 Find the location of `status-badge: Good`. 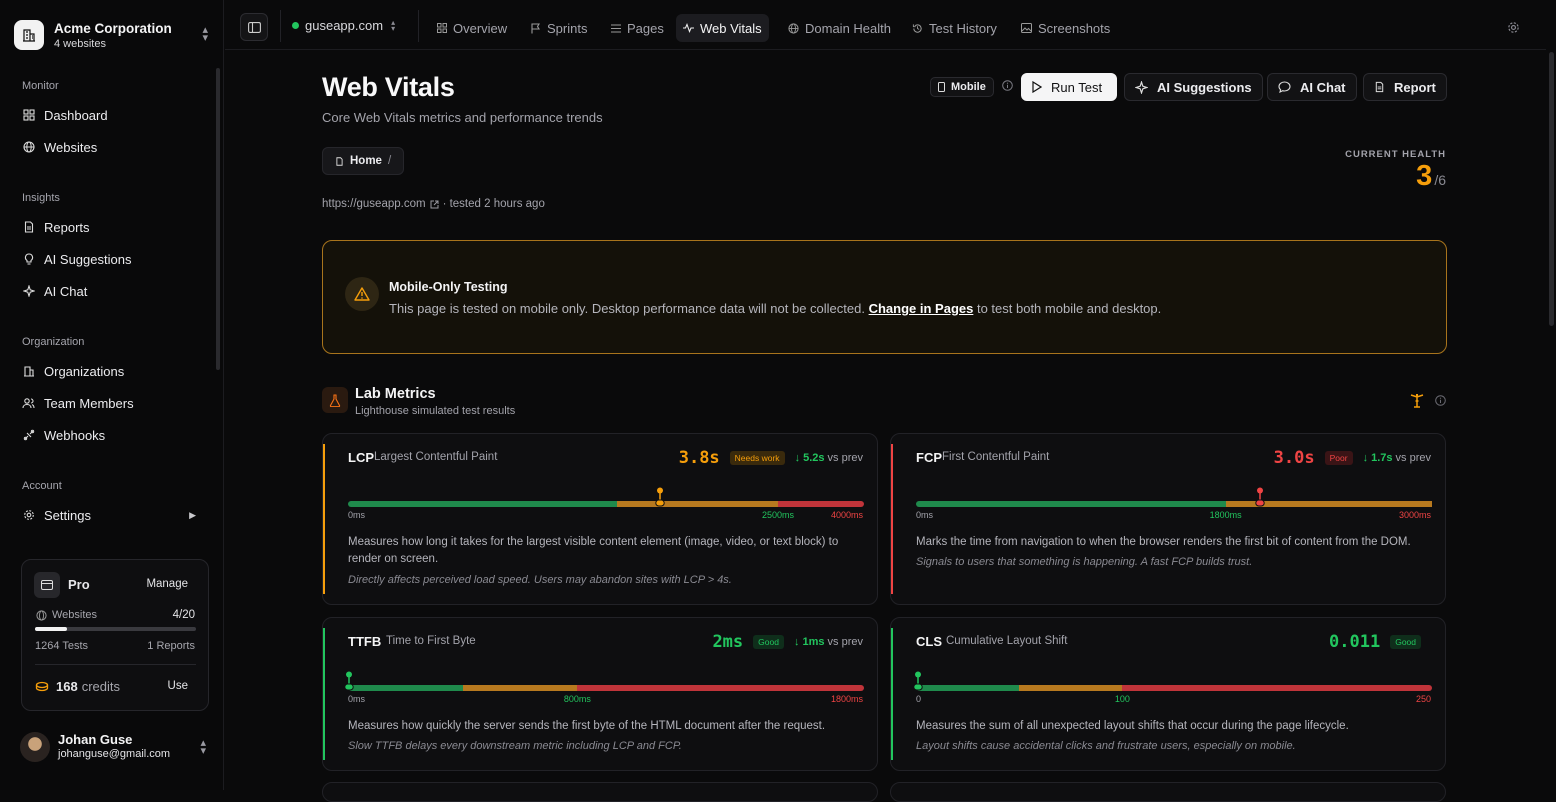

status-badge: Good is located at coordinates (1405, 642).